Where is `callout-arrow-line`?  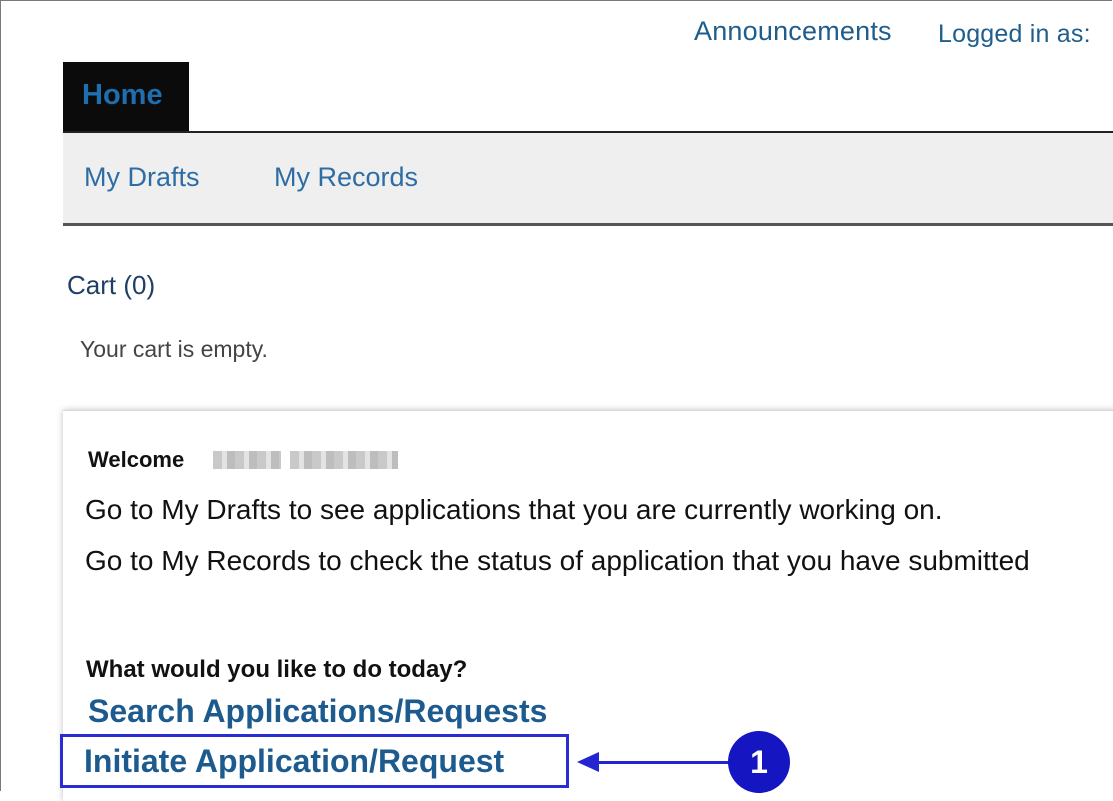
callout-arrow-line is located at coordinates (664, 762).